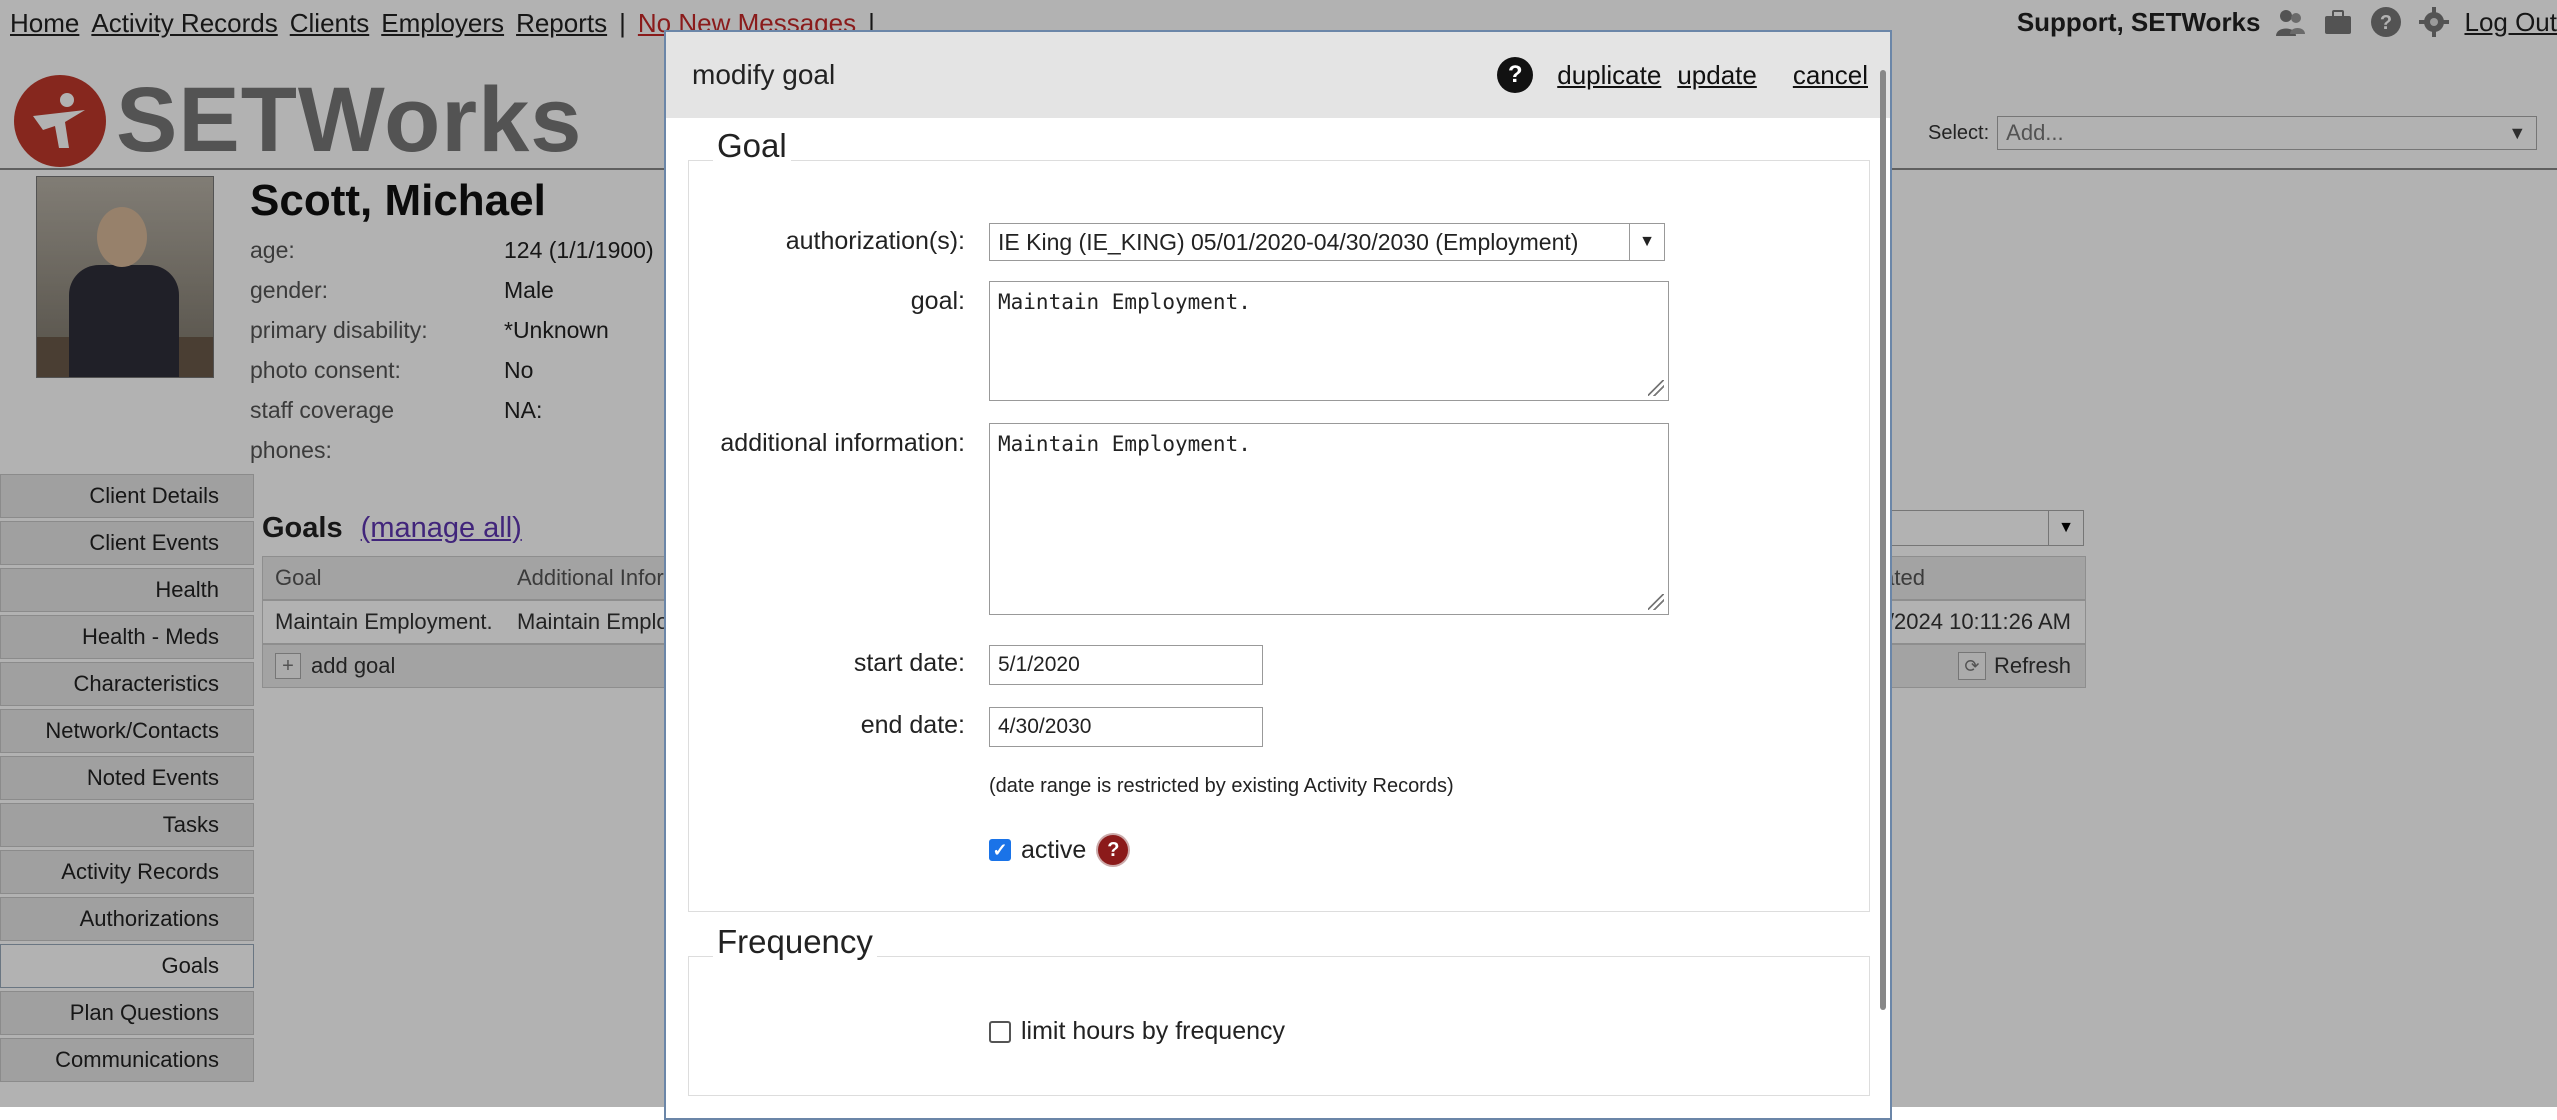 This screenshot has height=1120, width=2557. What do you see at coordinates (795, 942) in the screenshot?
I see `frequency-section-legend: Frequency` at bounding box center [795, 942].